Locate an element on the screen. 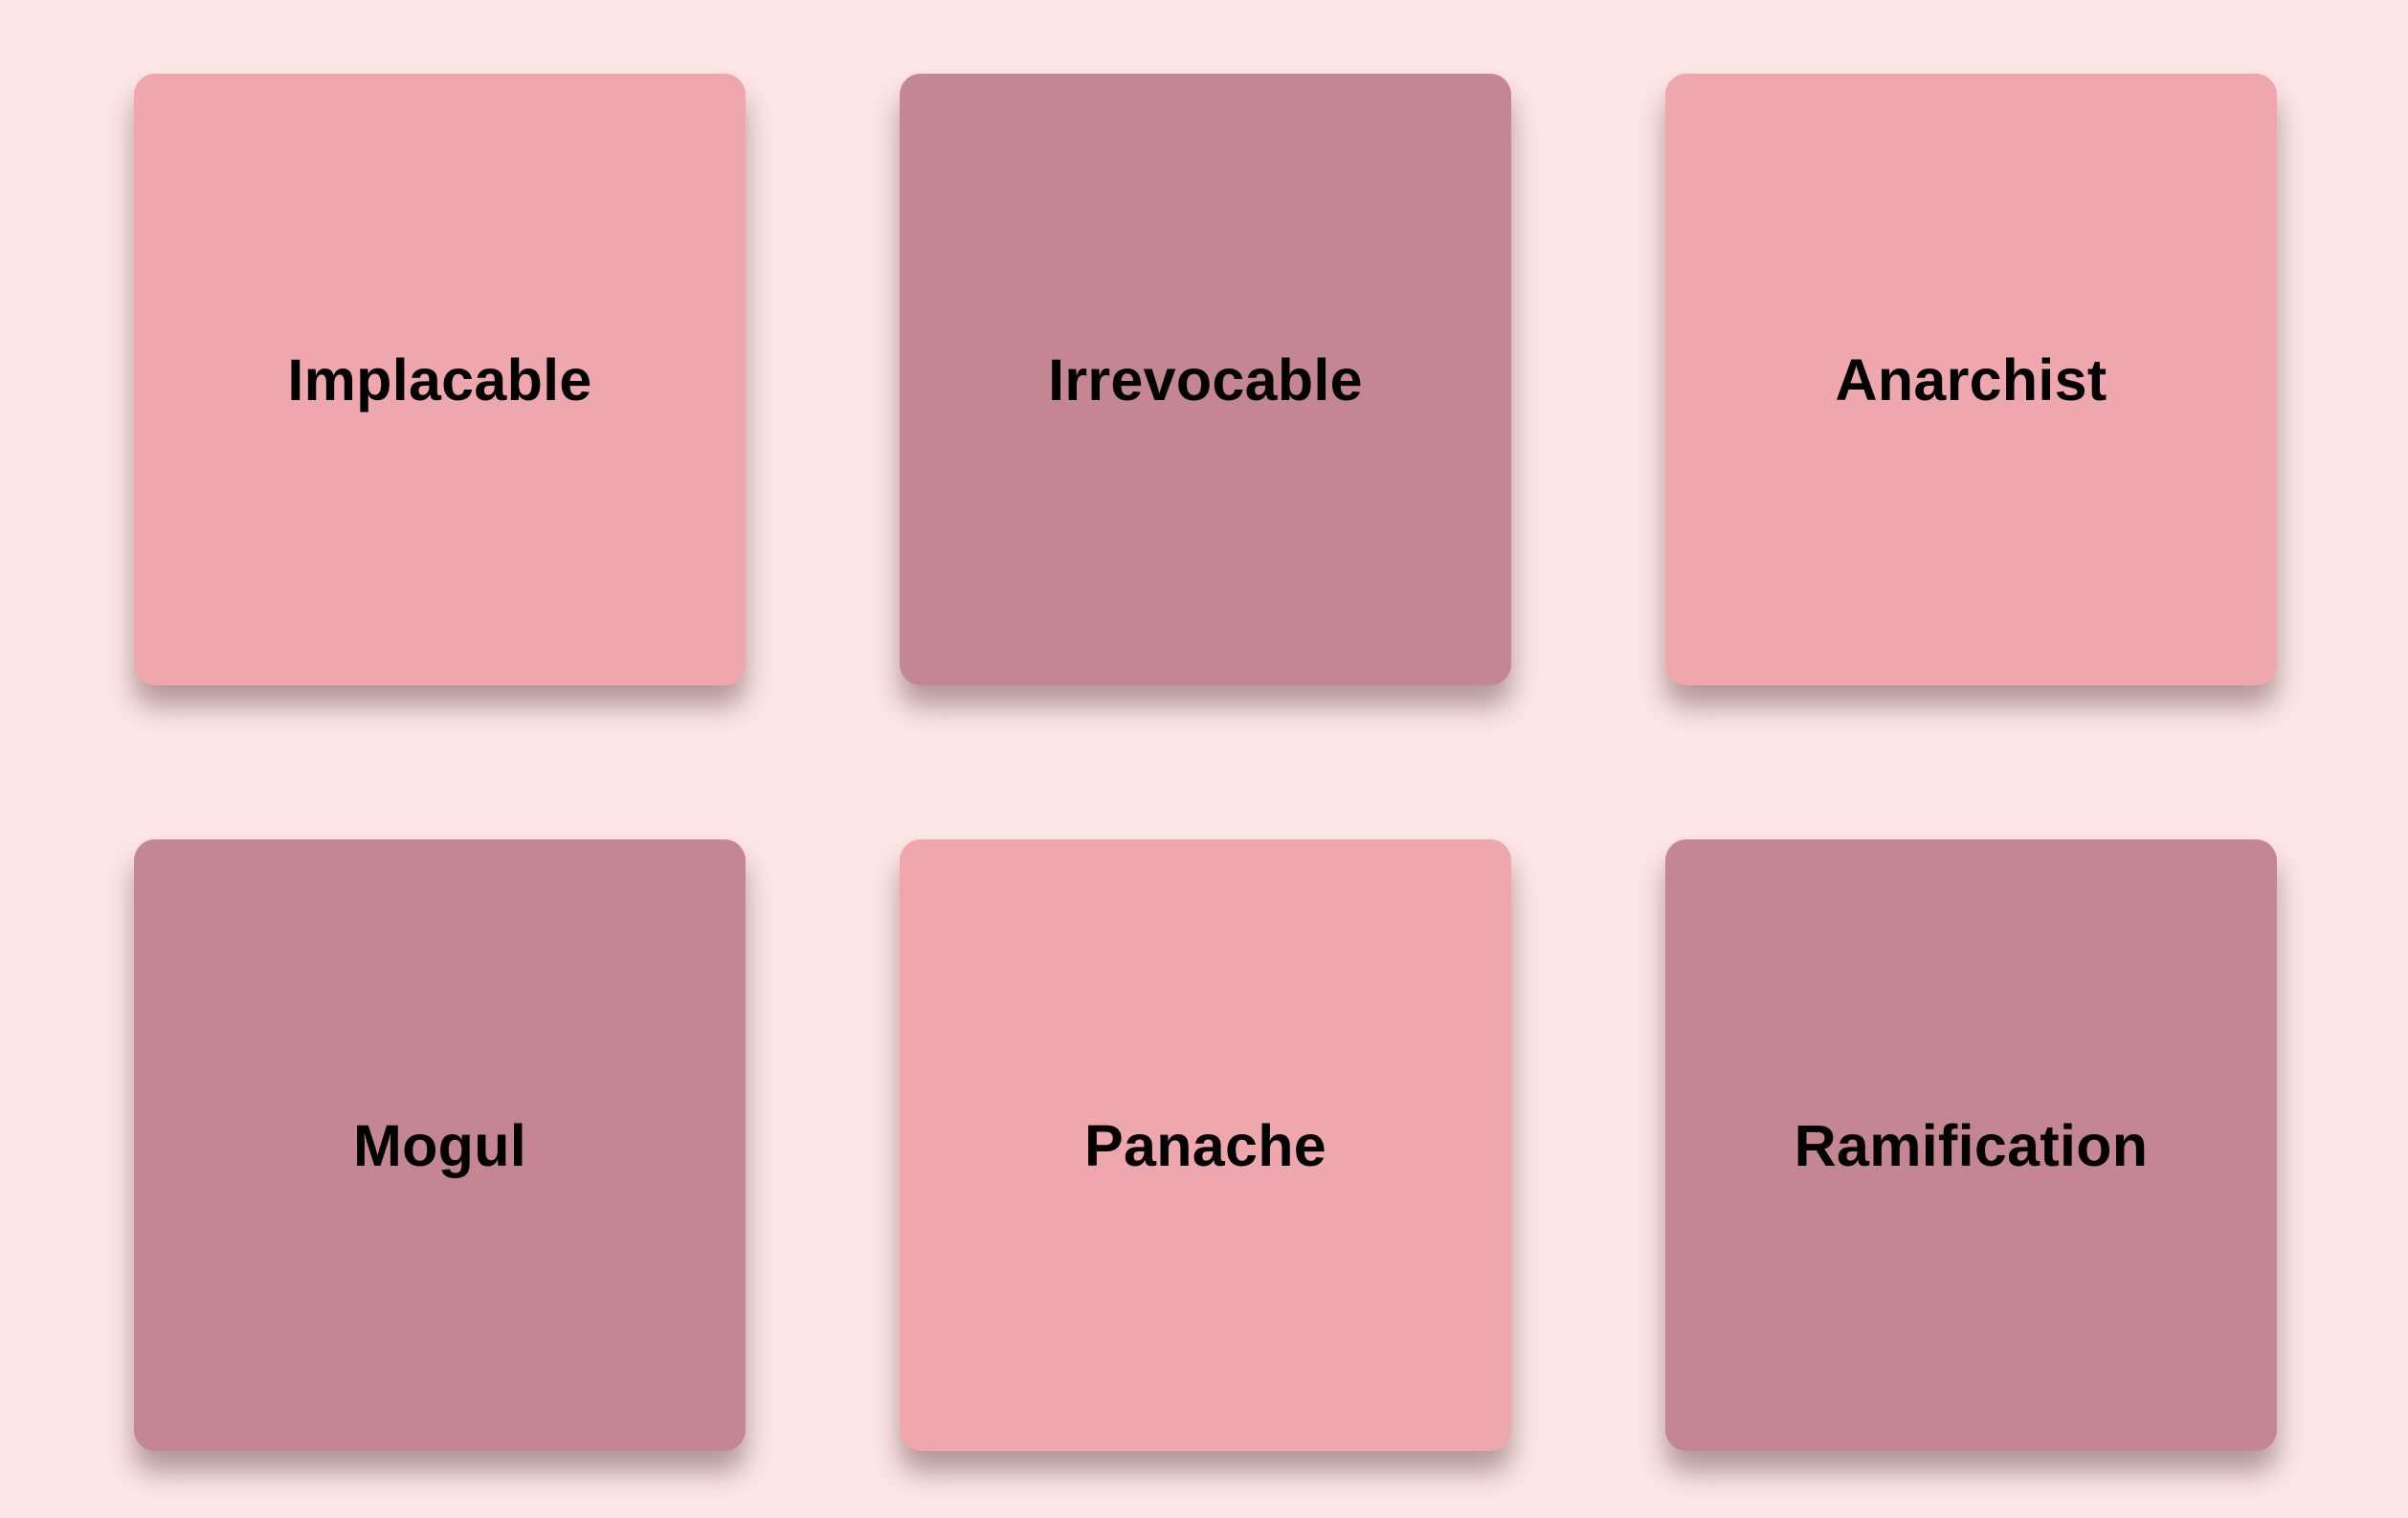 This screenshot has width=2408, height=1518. card-mogul: Mogul is located at coordinates (440, 1145).